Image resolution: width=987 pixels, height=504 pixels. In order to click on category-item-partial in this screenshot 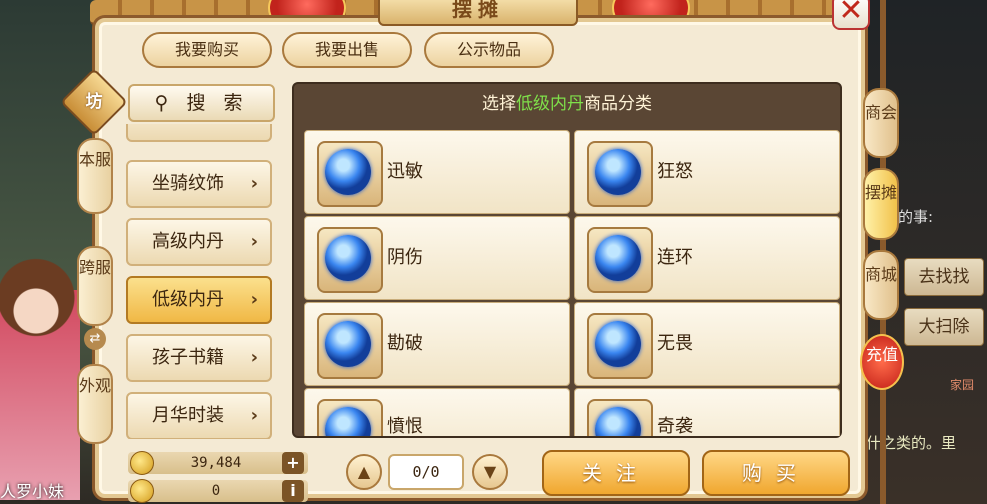, I will do `click(199, 133)`.